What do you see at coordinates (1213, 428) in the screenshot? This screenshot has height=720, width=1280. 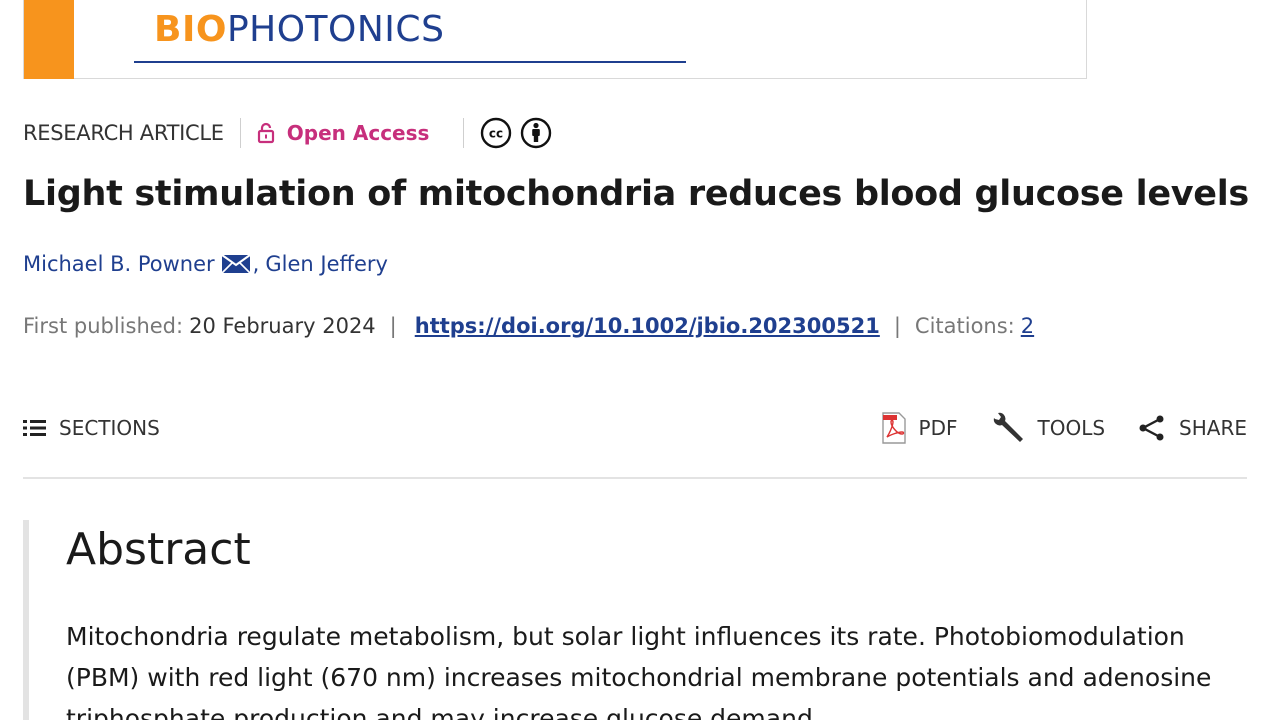 I see `share-label: SHARE` at bounding box center [1213, 428].